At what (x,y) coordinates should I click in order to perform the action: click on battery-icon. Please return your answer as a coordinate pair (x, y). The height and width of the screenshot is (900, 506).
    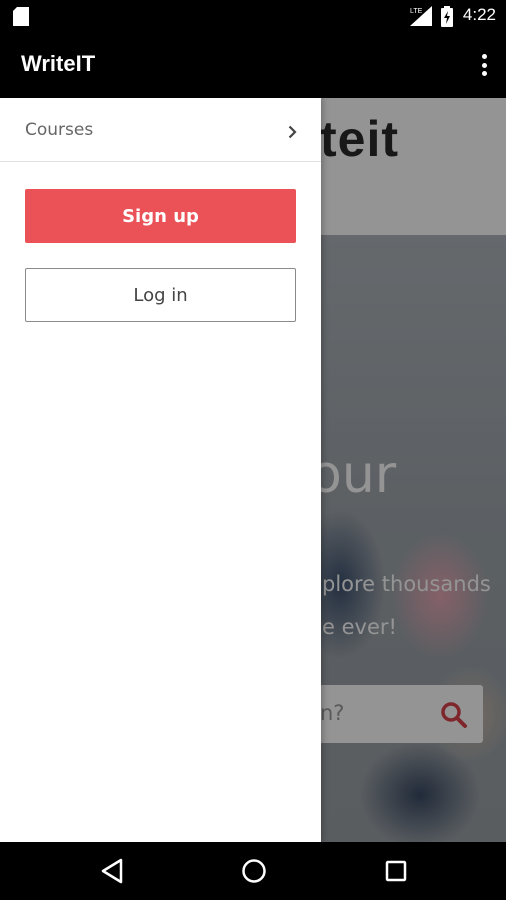
    Looking at the image, I should click on (447, 18).